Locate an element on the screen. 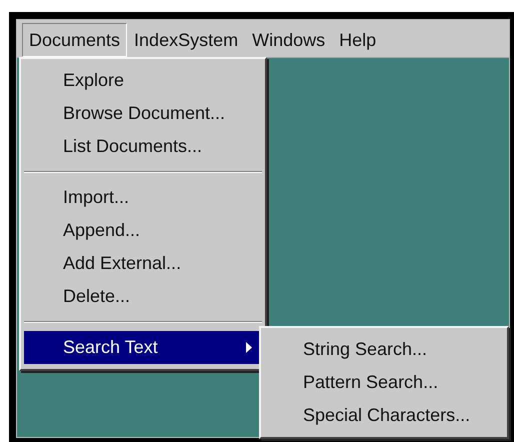  menu-item: Explore is located at coordinates (143, 80).